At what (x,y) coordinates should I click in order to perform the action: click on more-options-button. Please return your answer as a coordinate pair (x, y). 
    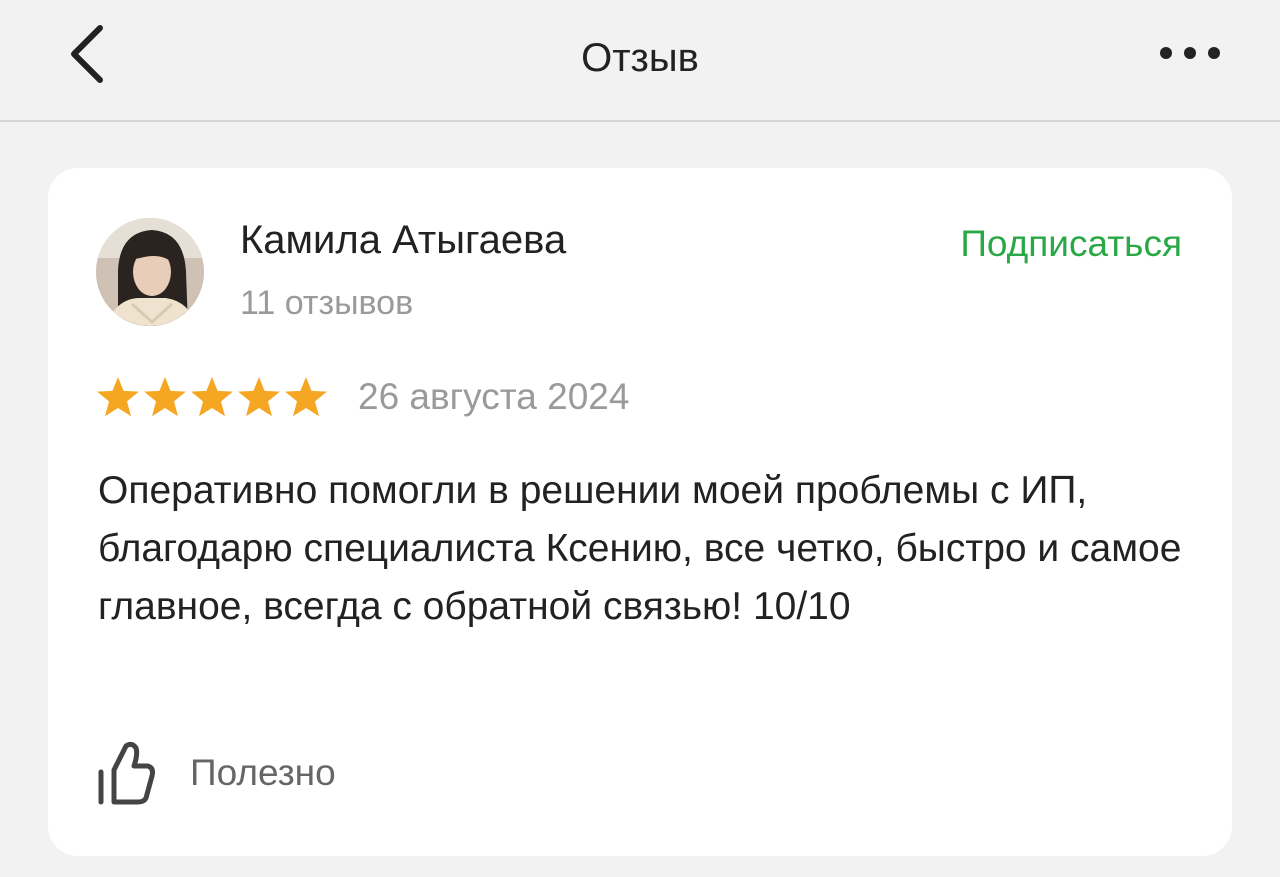
    Looking at the image, I should click on (1192, 53).